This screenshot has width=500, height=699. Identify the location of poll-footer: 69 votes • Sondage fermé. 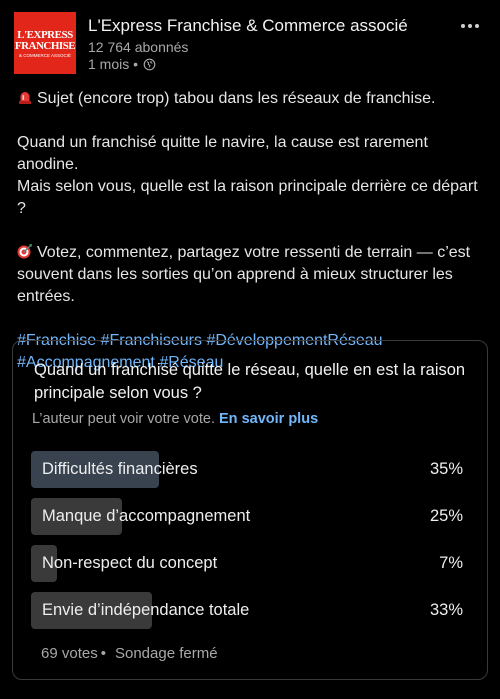
(129, 653).